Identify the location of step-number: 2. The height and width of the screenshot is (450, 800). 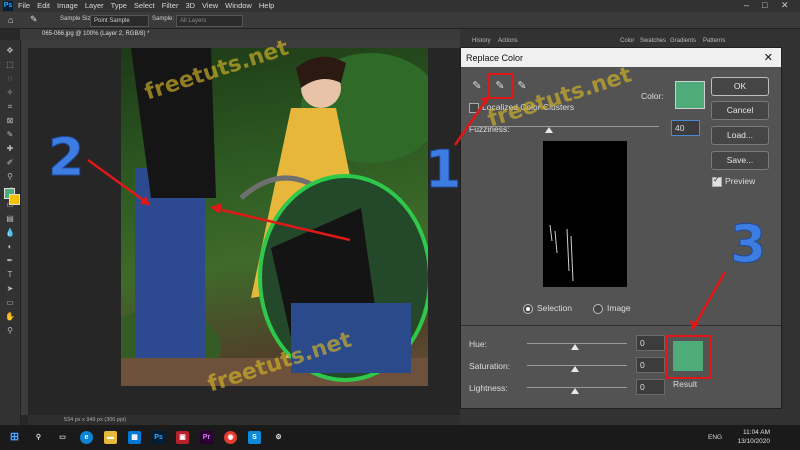
(66, 158).